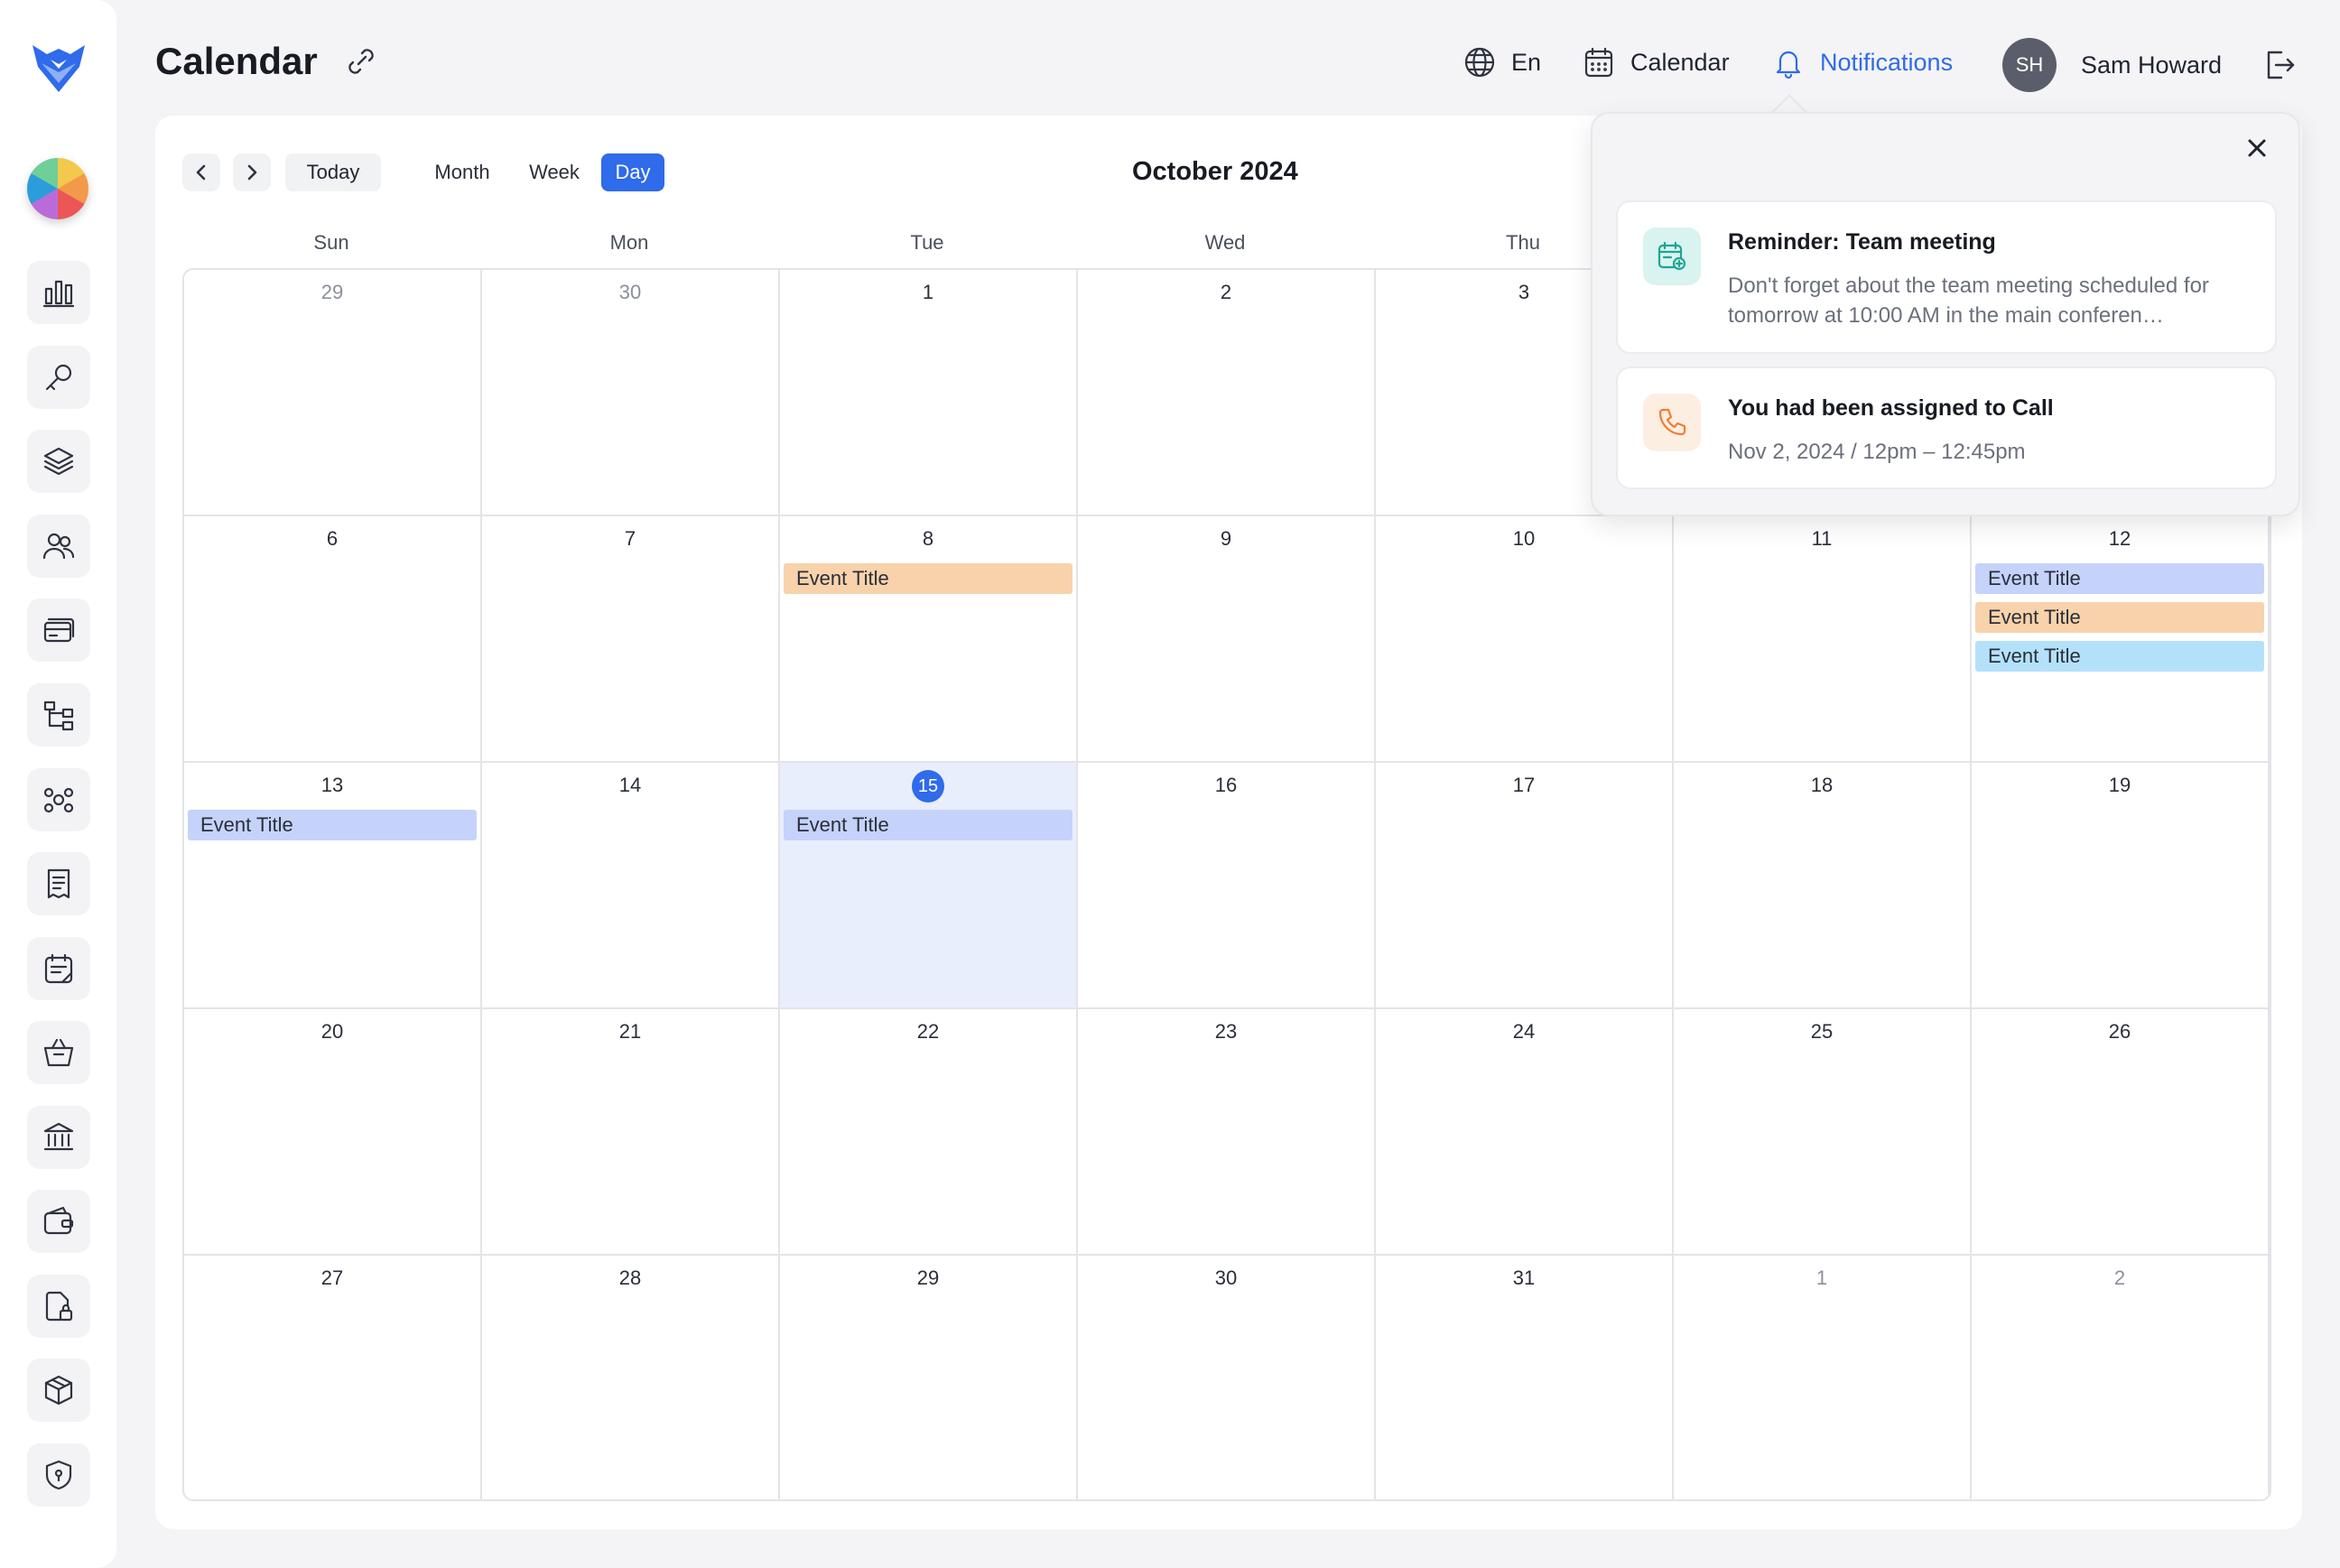 The height and width of the screenshot is (1568, 2340). Describe the element at coordinates (1525, 886) in the screenshot. I see `day-cell: 17` at that location.